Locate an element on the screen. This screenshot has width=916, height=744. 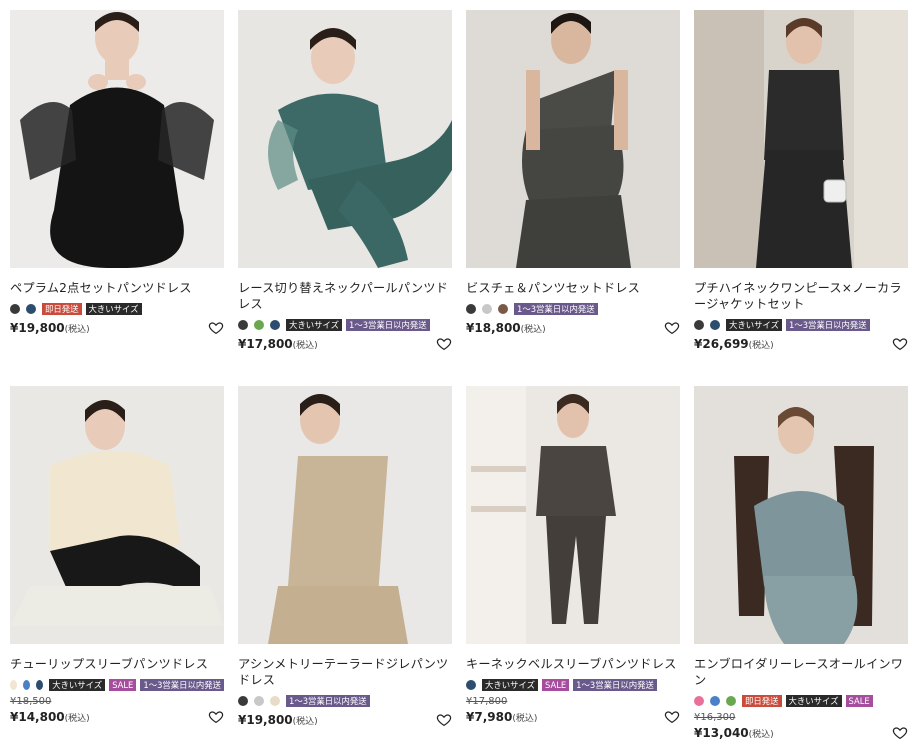
product-meta: 大きいサイズ SALE 1〜3営業日以内発送 is located at coordinates (573, 685).